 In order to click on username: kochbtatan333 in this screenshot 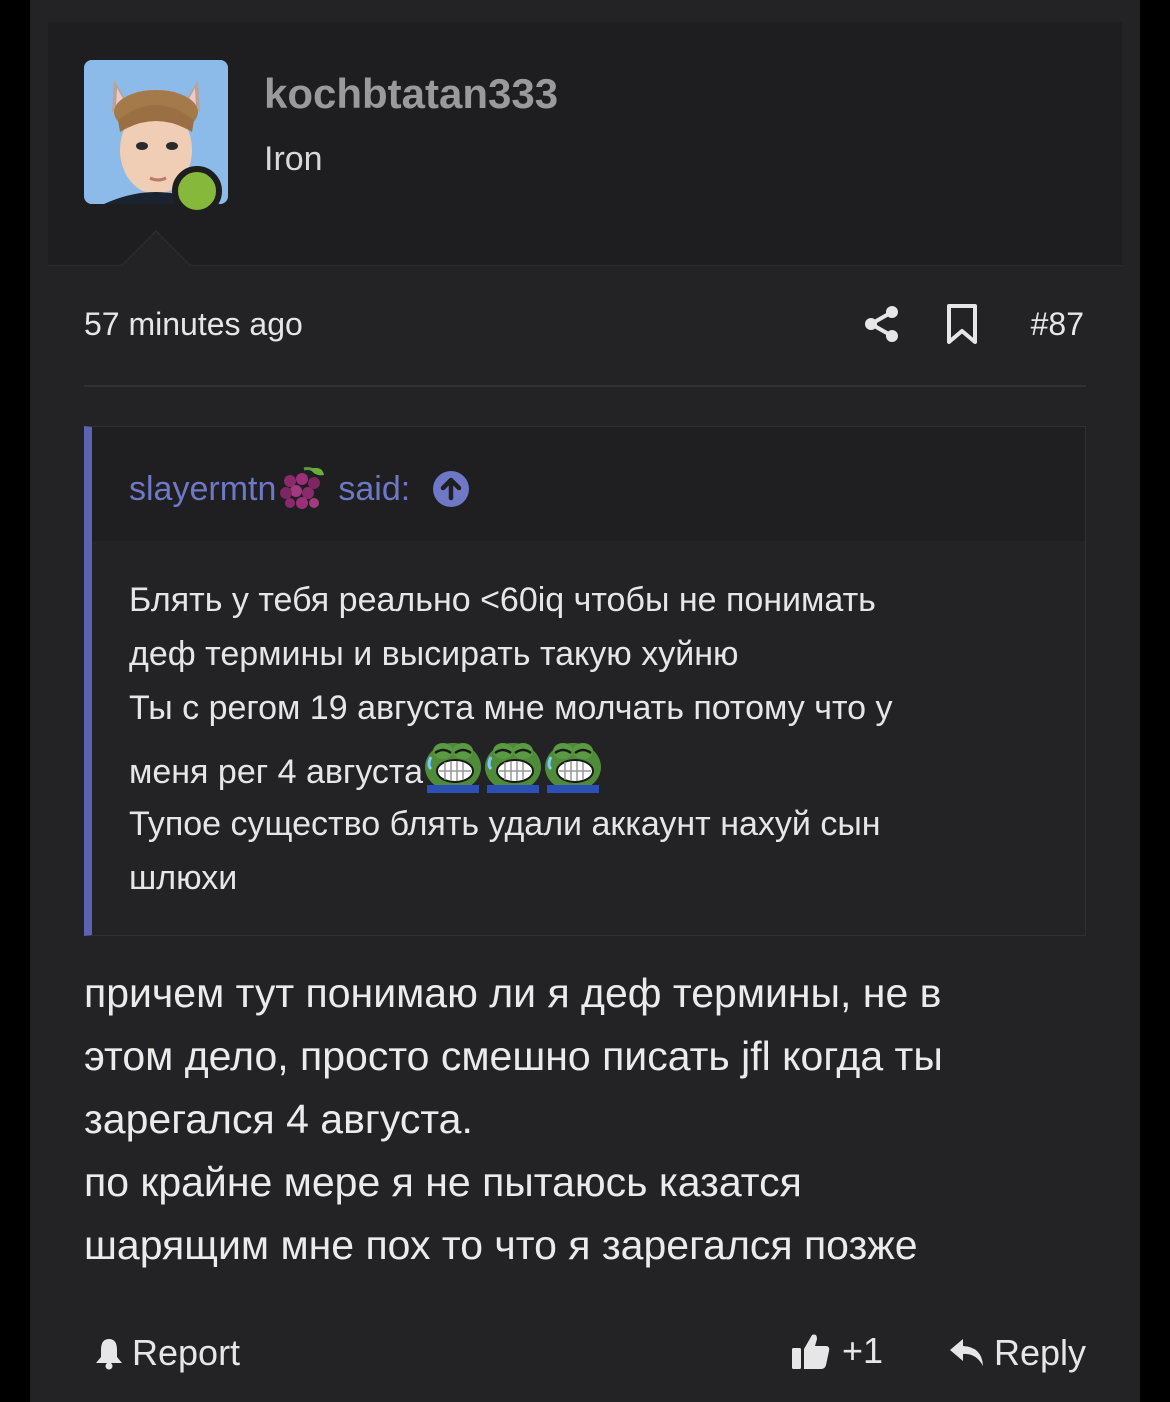, I will do `click(411, 94)`.